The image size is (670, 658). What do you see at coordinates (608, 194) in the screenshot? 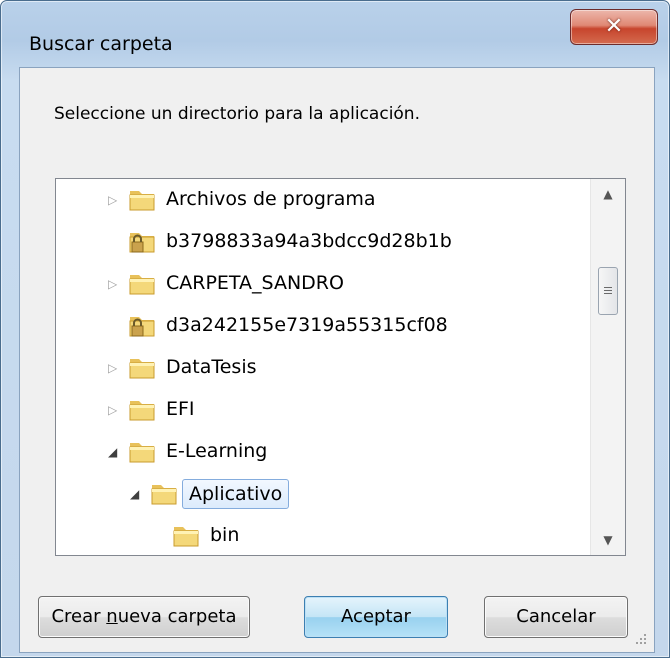
I see `scroll-up-icon: ▲` at bounding box center [608, 194].